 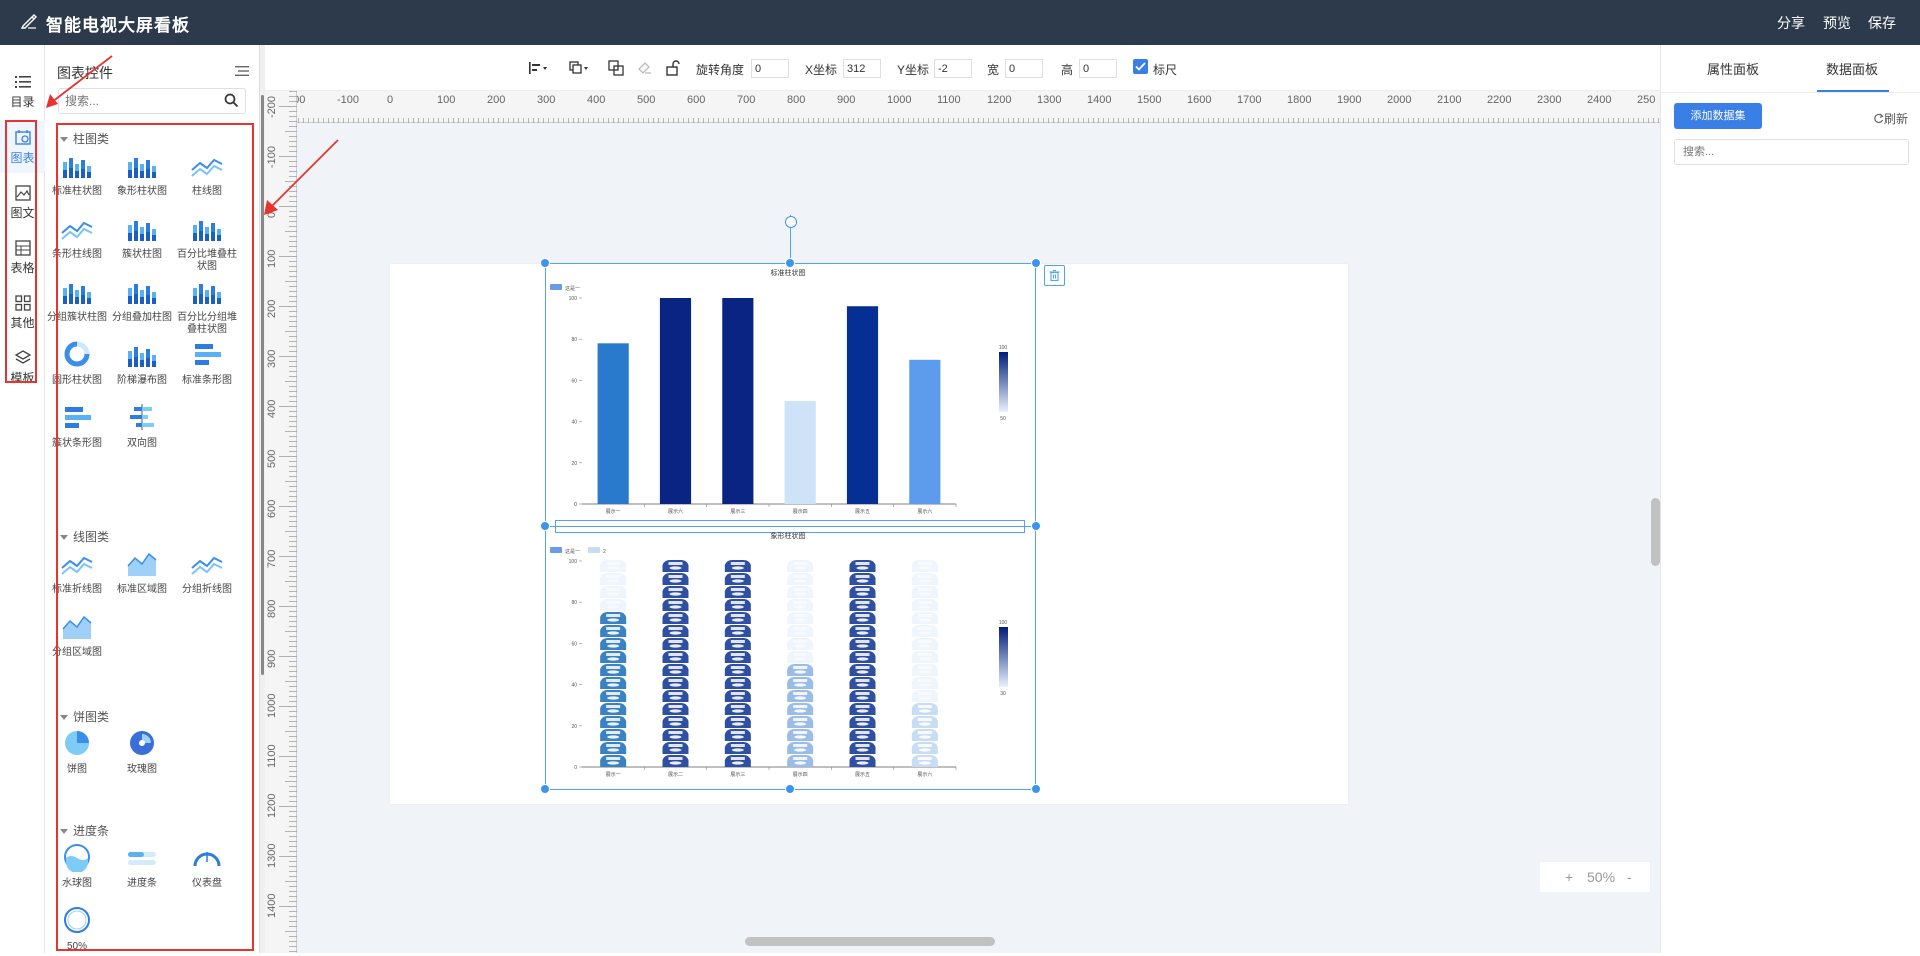 I want to click on tab-data: 数据面板, so click(x=1852, y=68).